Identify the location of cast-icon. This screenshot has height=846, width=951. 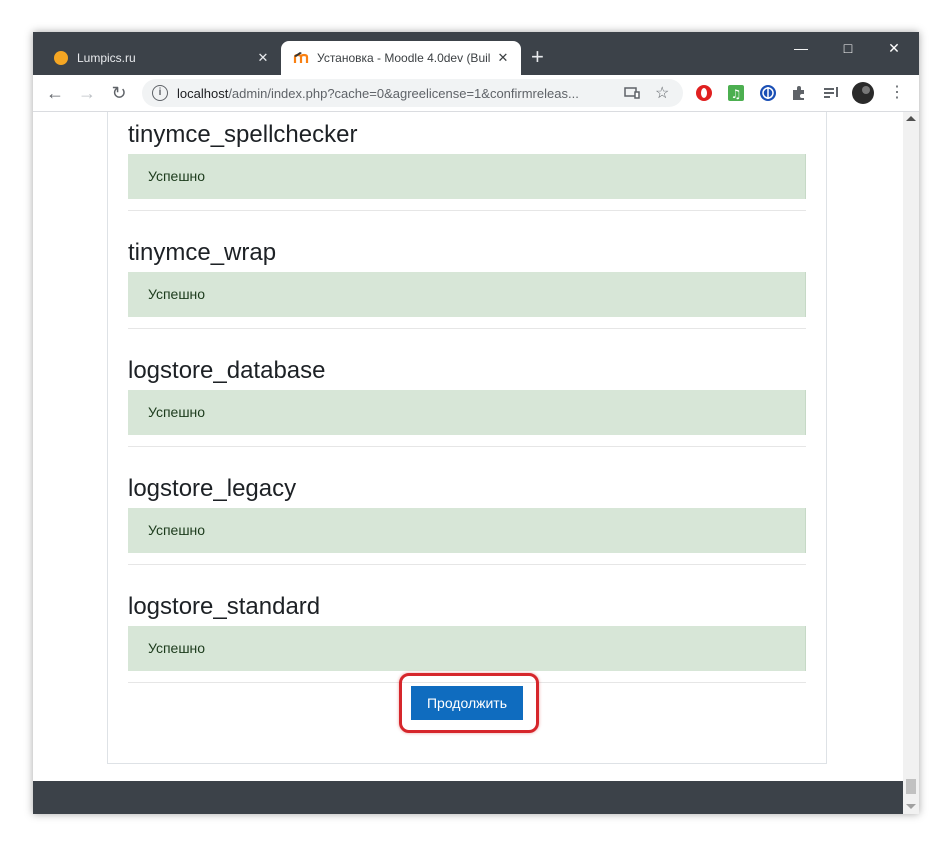
(632, 93).